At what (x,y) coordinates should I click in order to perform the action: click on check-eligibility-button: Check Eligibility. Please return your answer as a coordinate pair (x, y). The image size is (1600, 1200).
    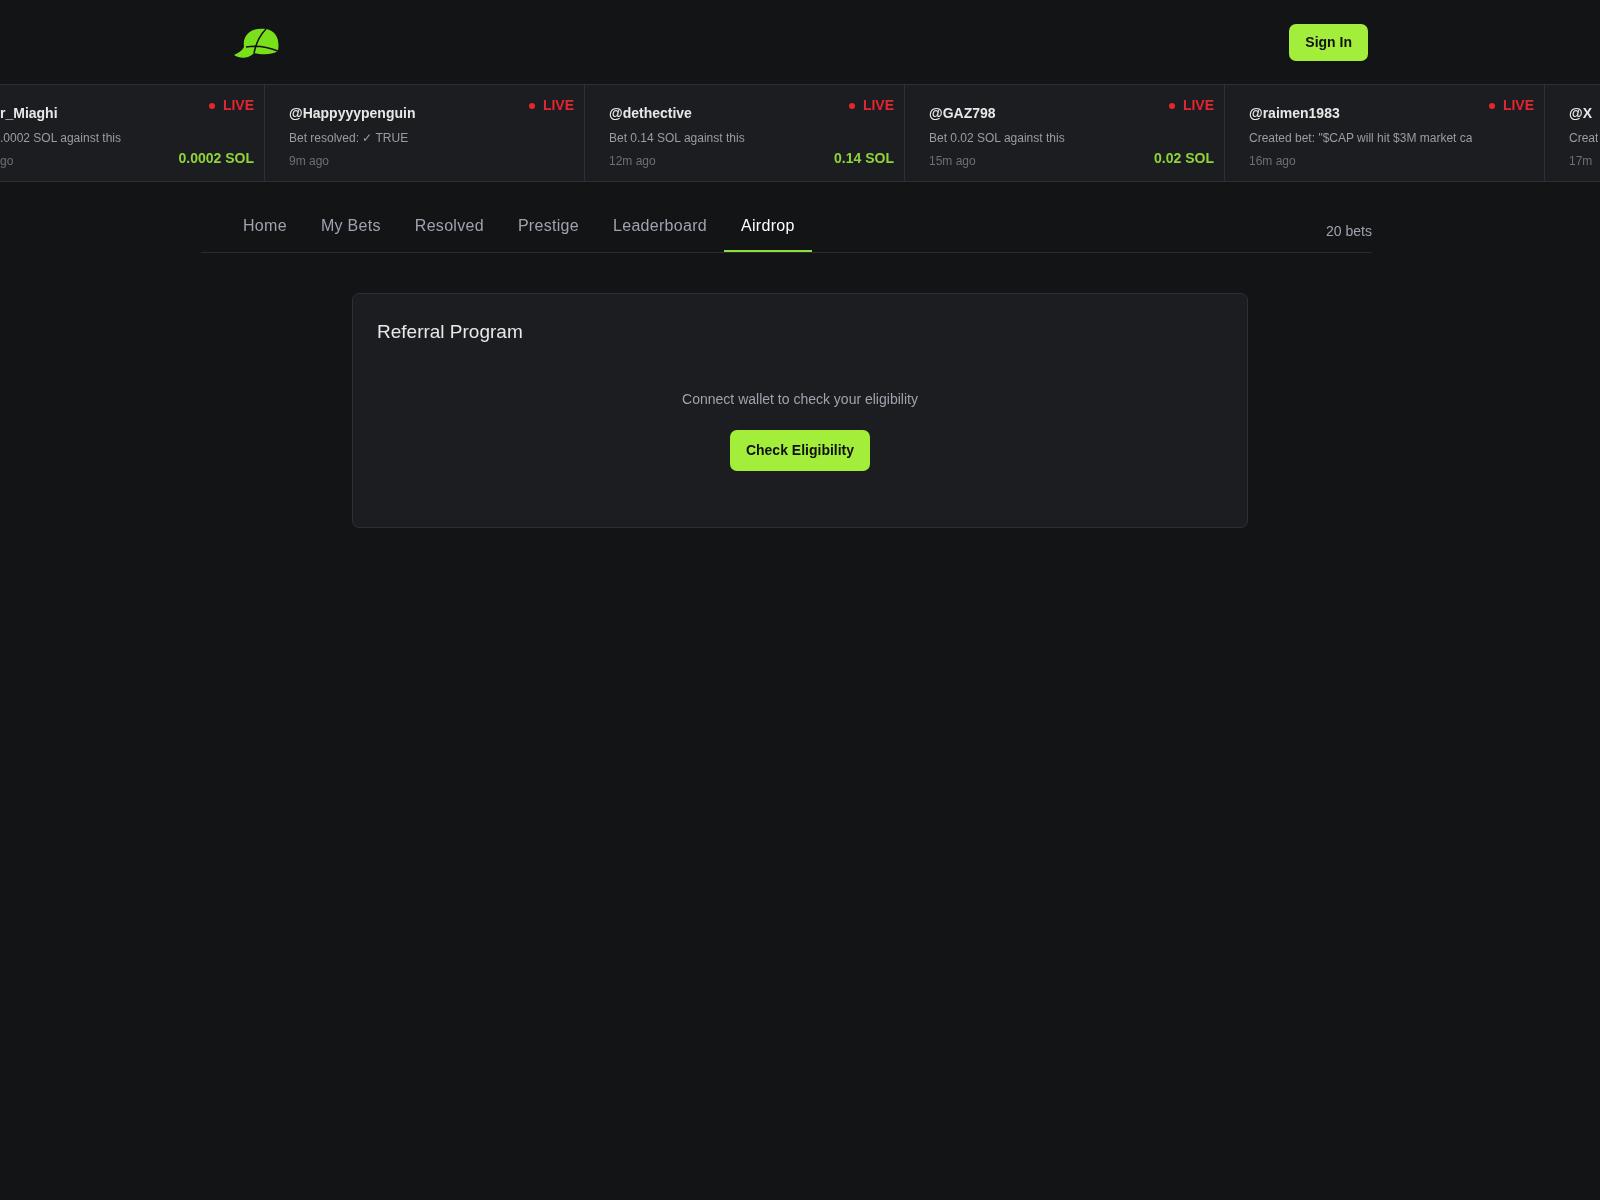
    Looking at the image, I should click on (800, 450).